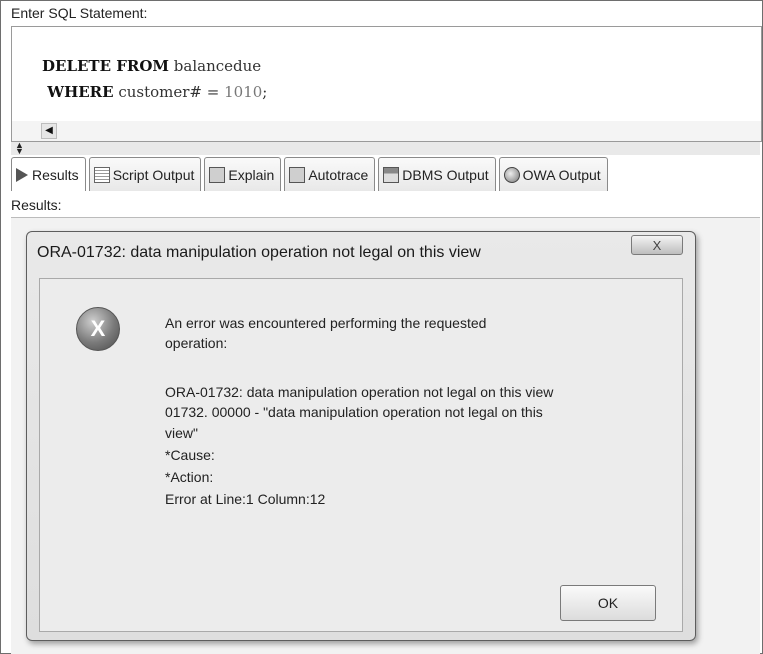 Image resolution: width=763 pixels, height=654 pixels. I want to click on expand-collapse-icon: ▲ ▼, so click(19, 148).